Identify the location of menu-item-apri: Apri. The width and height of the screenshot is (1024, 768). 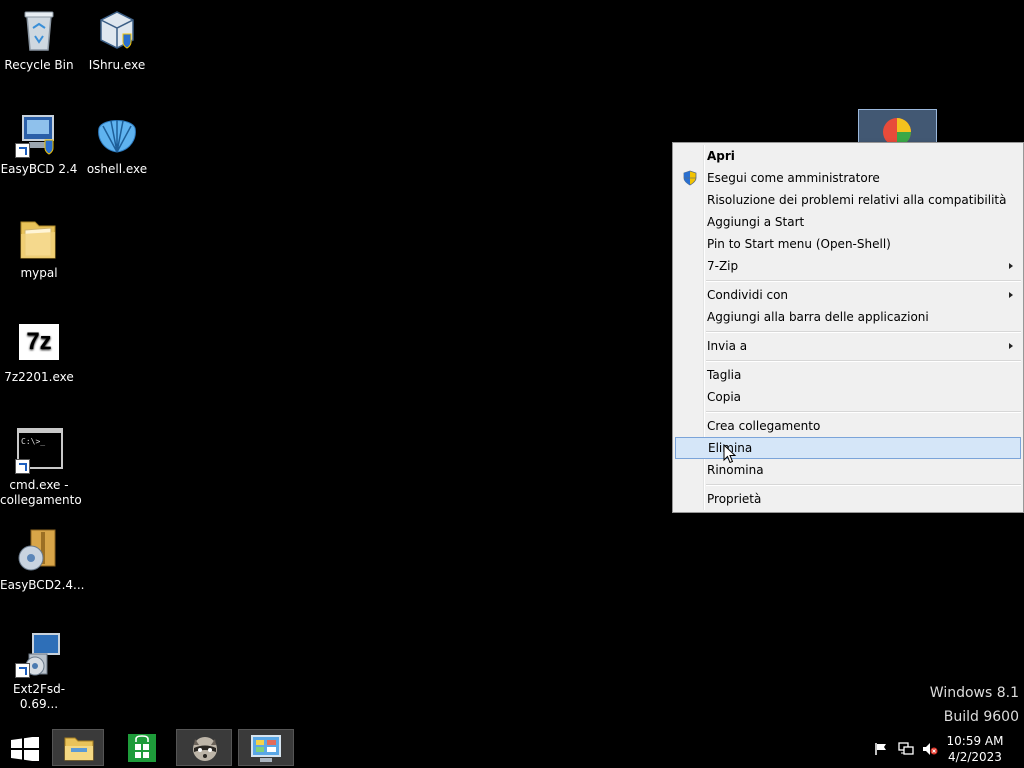
(848, 156).